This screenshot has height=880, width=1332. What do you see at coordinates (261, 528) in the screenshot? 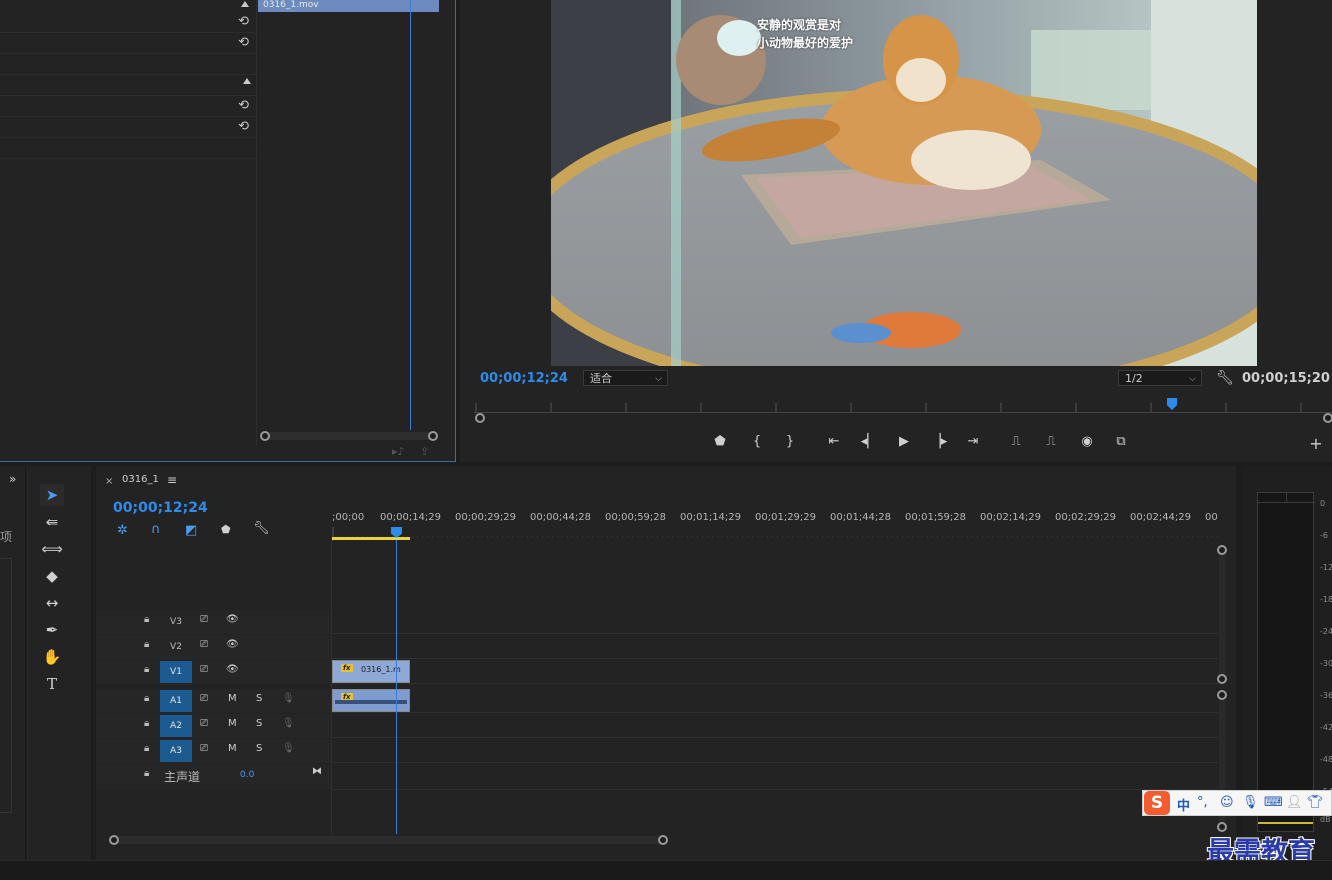
I see `timeline-settings-icon: 🔧︎` at bounding box center [261, 528].